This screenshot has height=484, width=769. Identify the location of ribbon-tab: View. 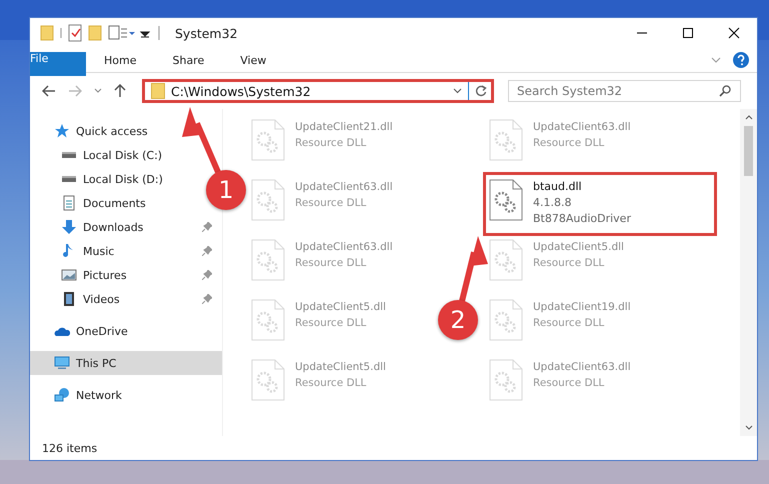
(253, 60).